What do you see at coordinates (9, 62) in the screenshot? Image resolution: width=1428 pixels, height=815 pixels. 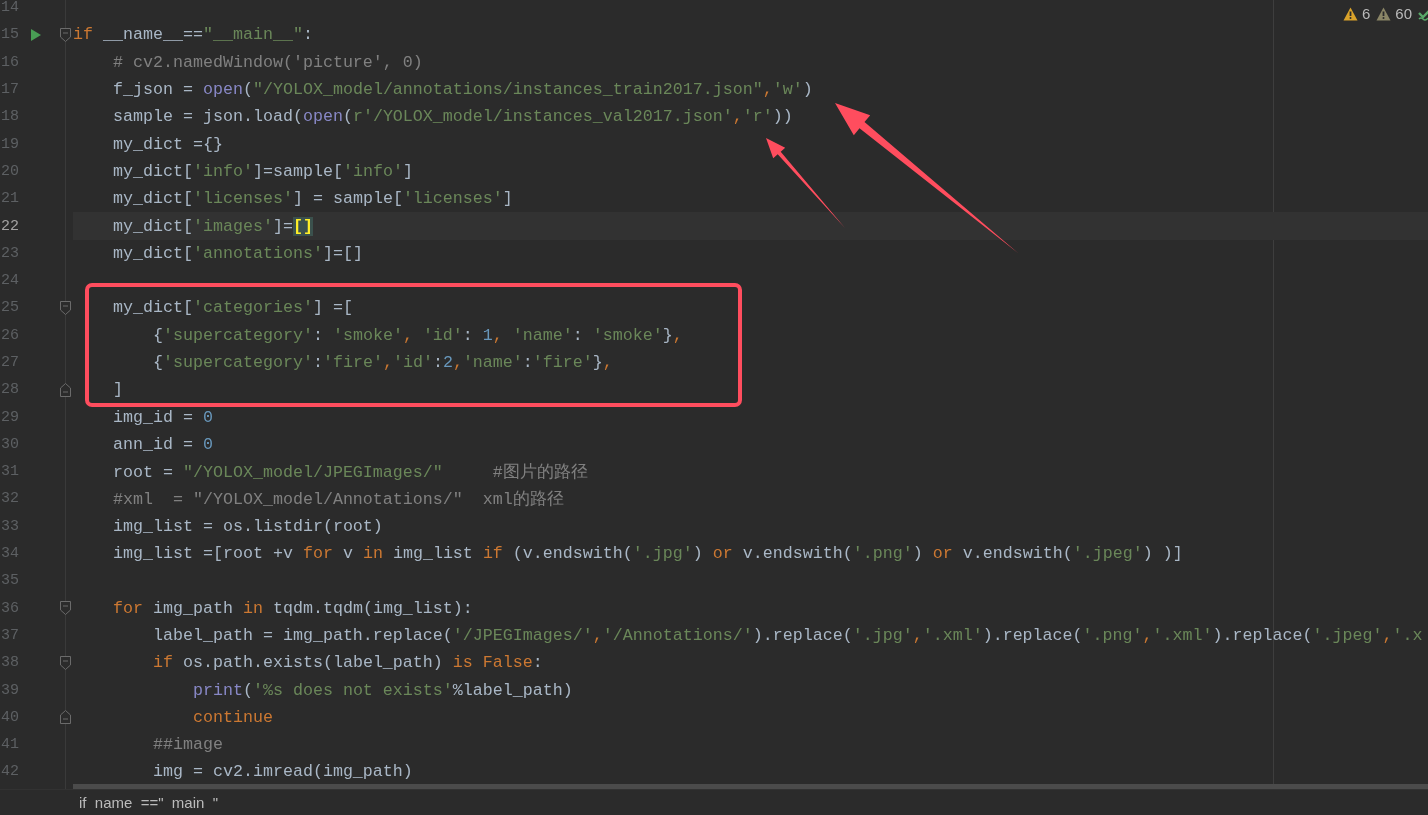 I see `line-number: 16` at bounding box center [9, 62].